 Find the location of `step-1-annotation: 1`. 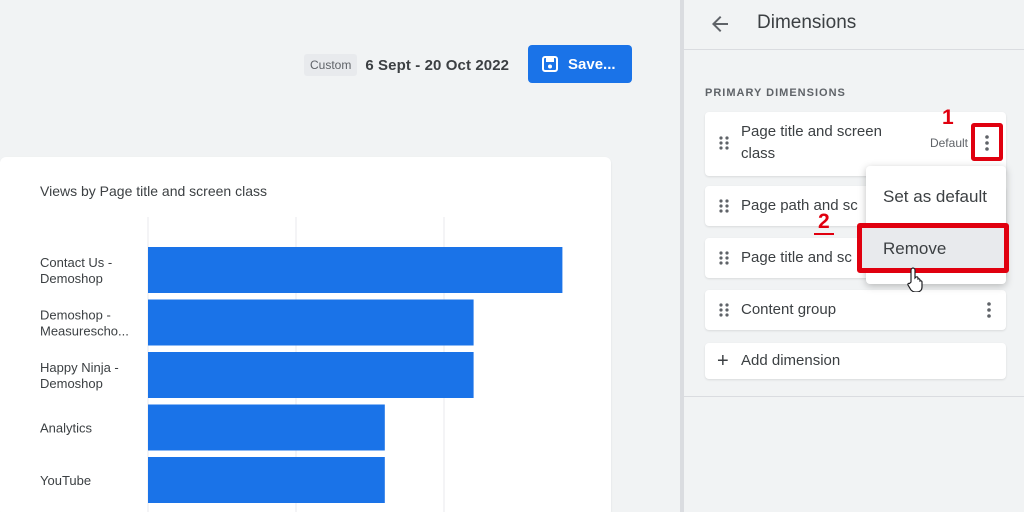

step-1-annotation: 1 is located at coordinates (948, 117).